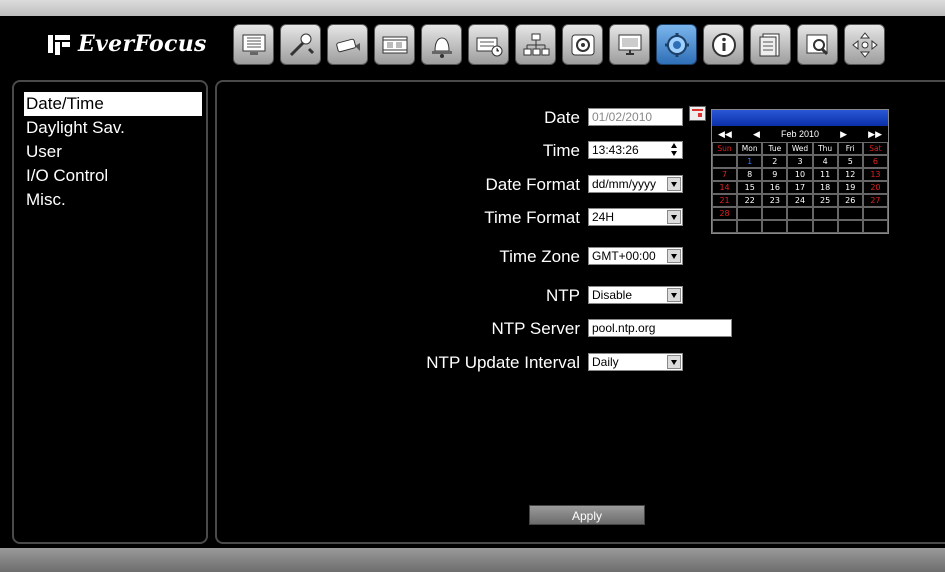  I want to click on network-icon, so click(536, 44).